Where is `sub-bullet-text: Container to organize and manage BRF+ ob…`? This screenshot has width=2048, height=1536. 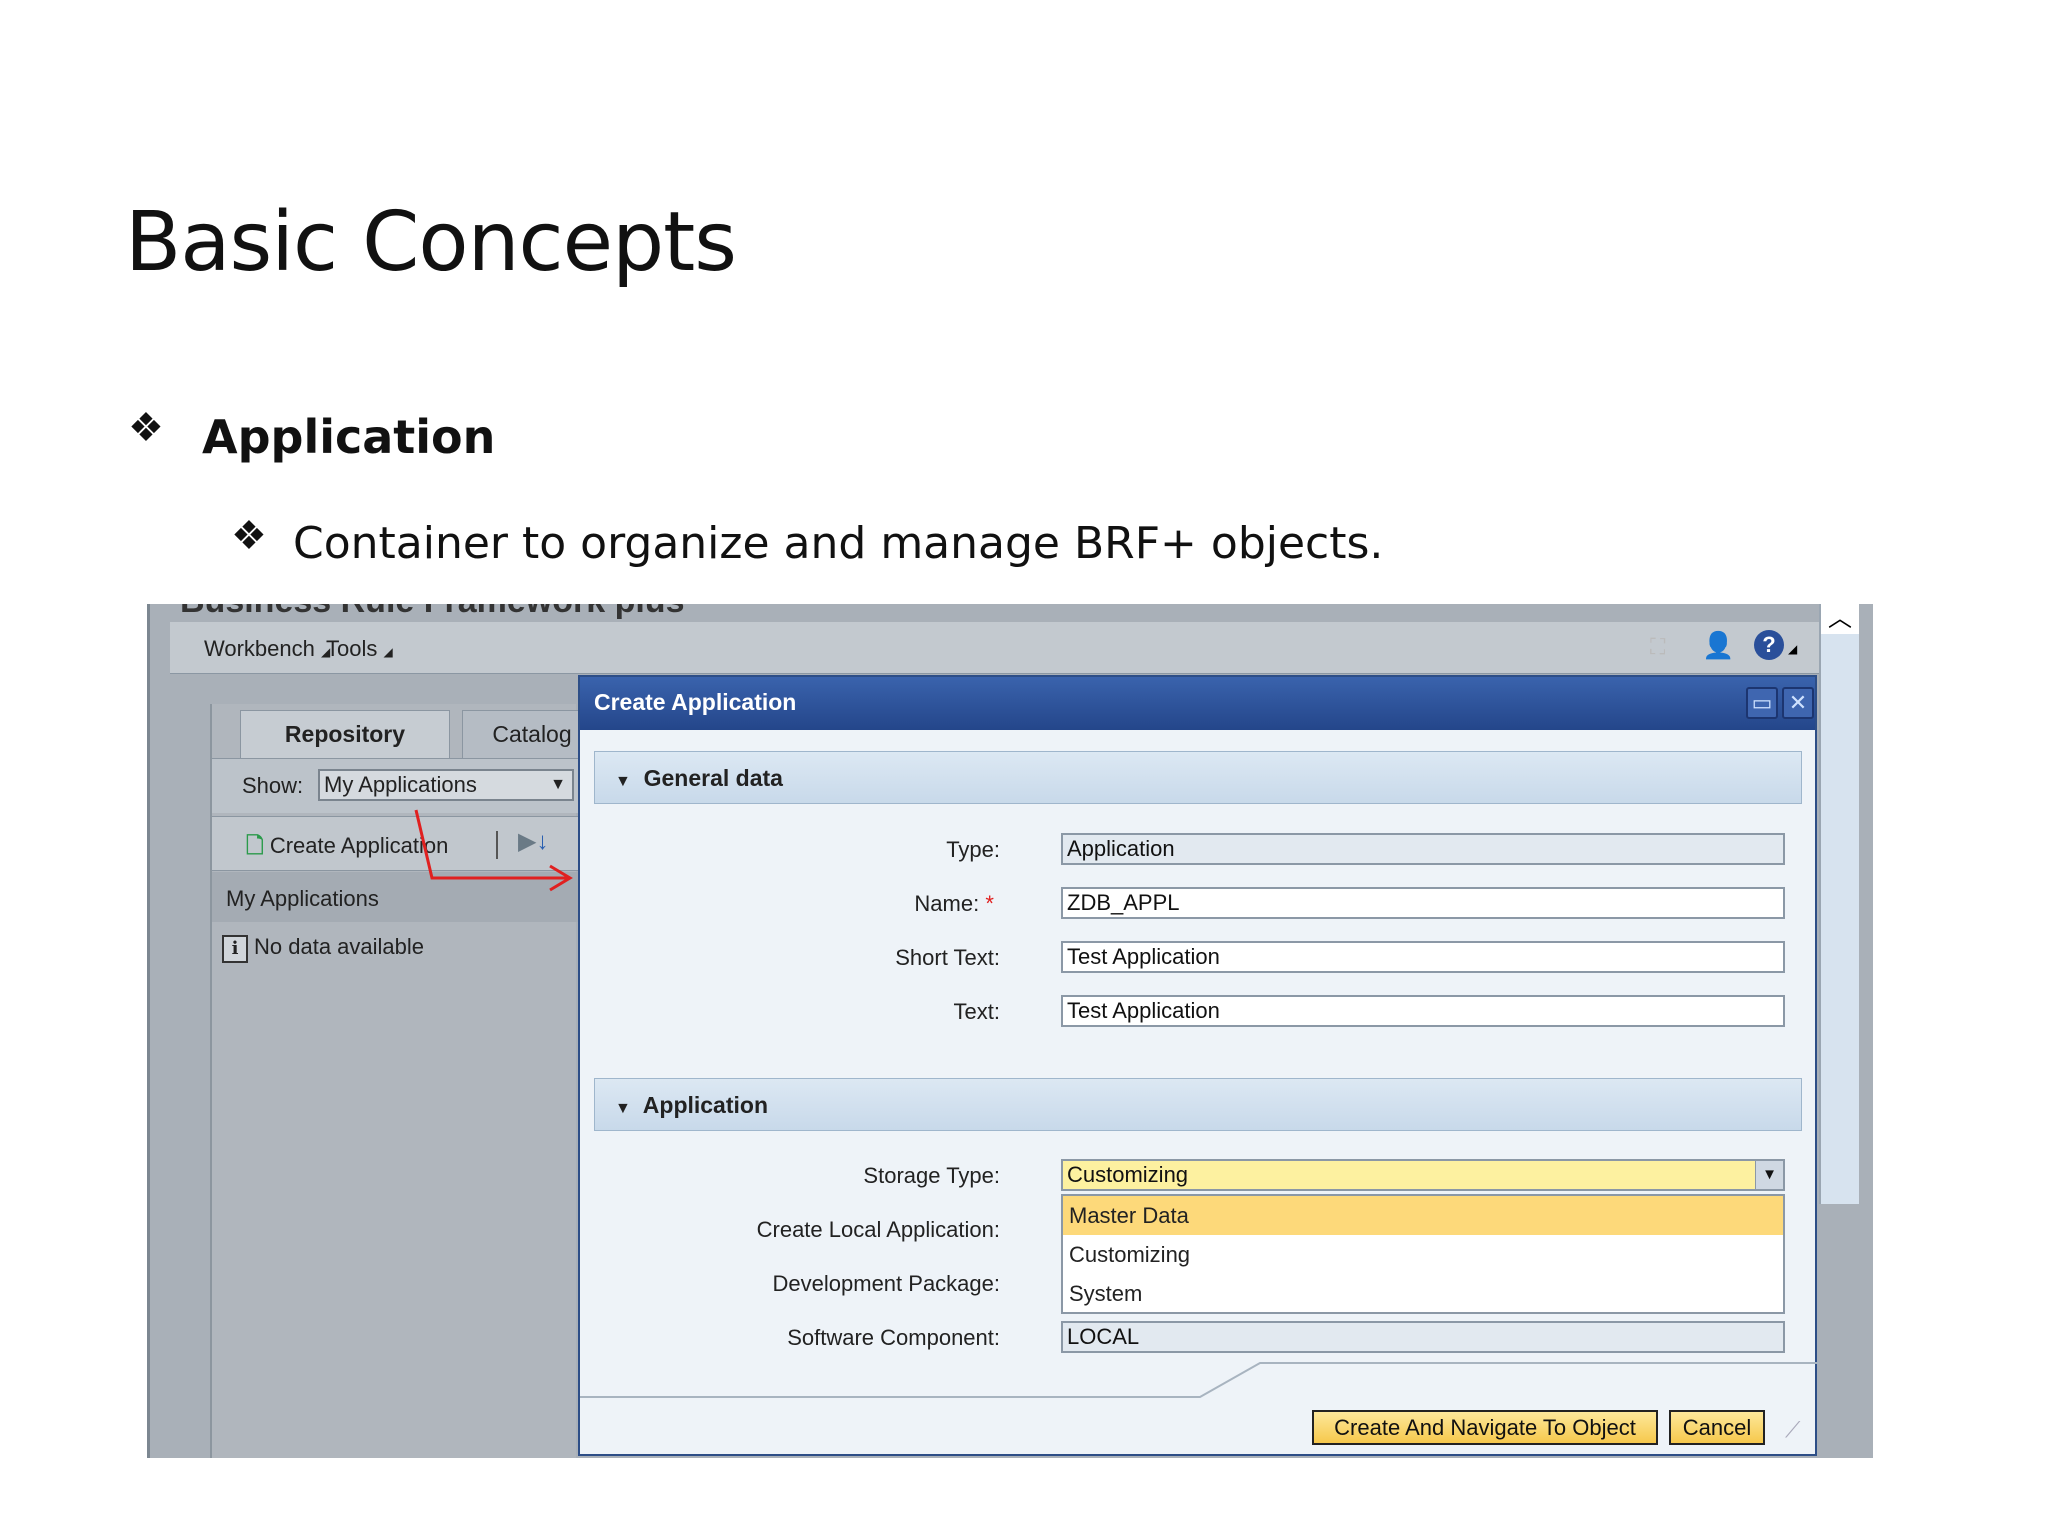 sub-bullet-text: Container to organize and manage BRF+ ob… is located at coordinates (838, 543).